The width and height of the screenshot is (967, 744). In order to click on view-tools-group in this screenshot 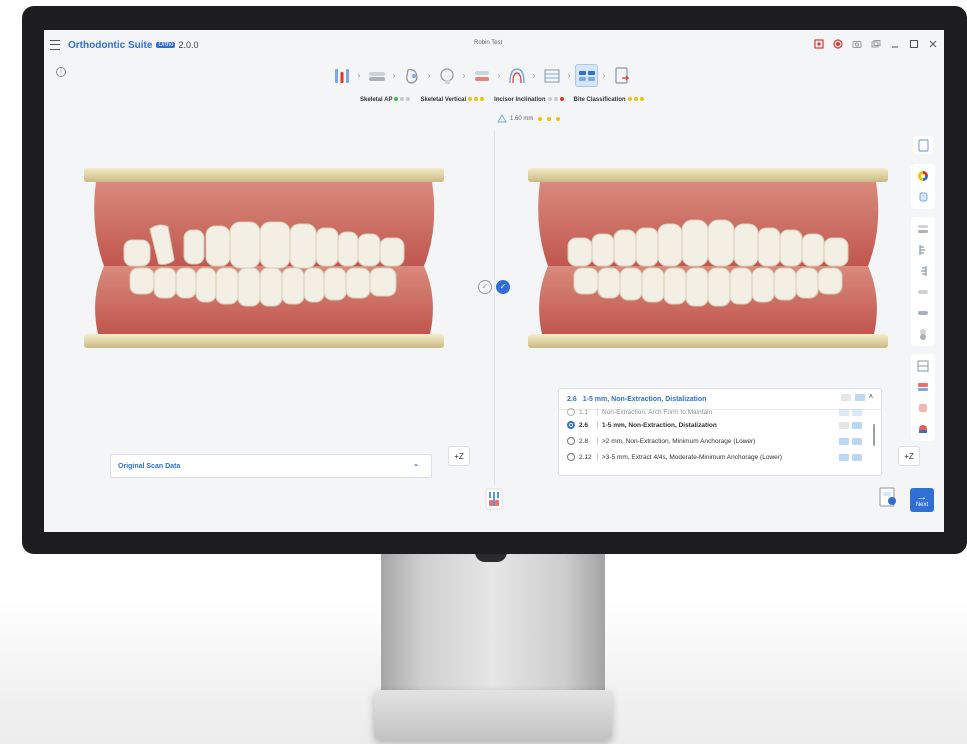, I will do `click(923, 281)`.